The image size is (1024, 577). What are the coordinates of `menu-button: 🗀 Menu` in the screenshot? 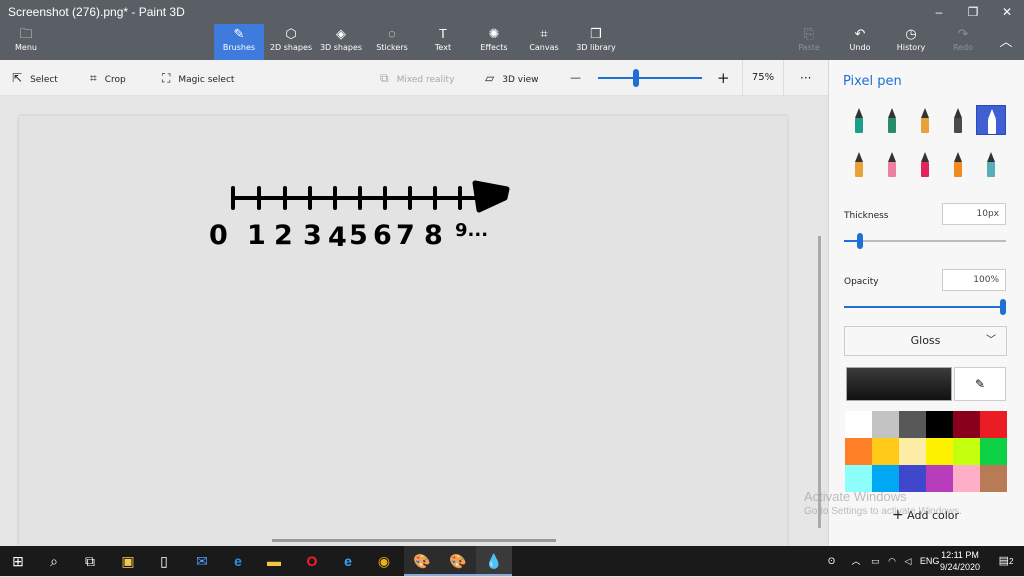 It's located at (26, 42).